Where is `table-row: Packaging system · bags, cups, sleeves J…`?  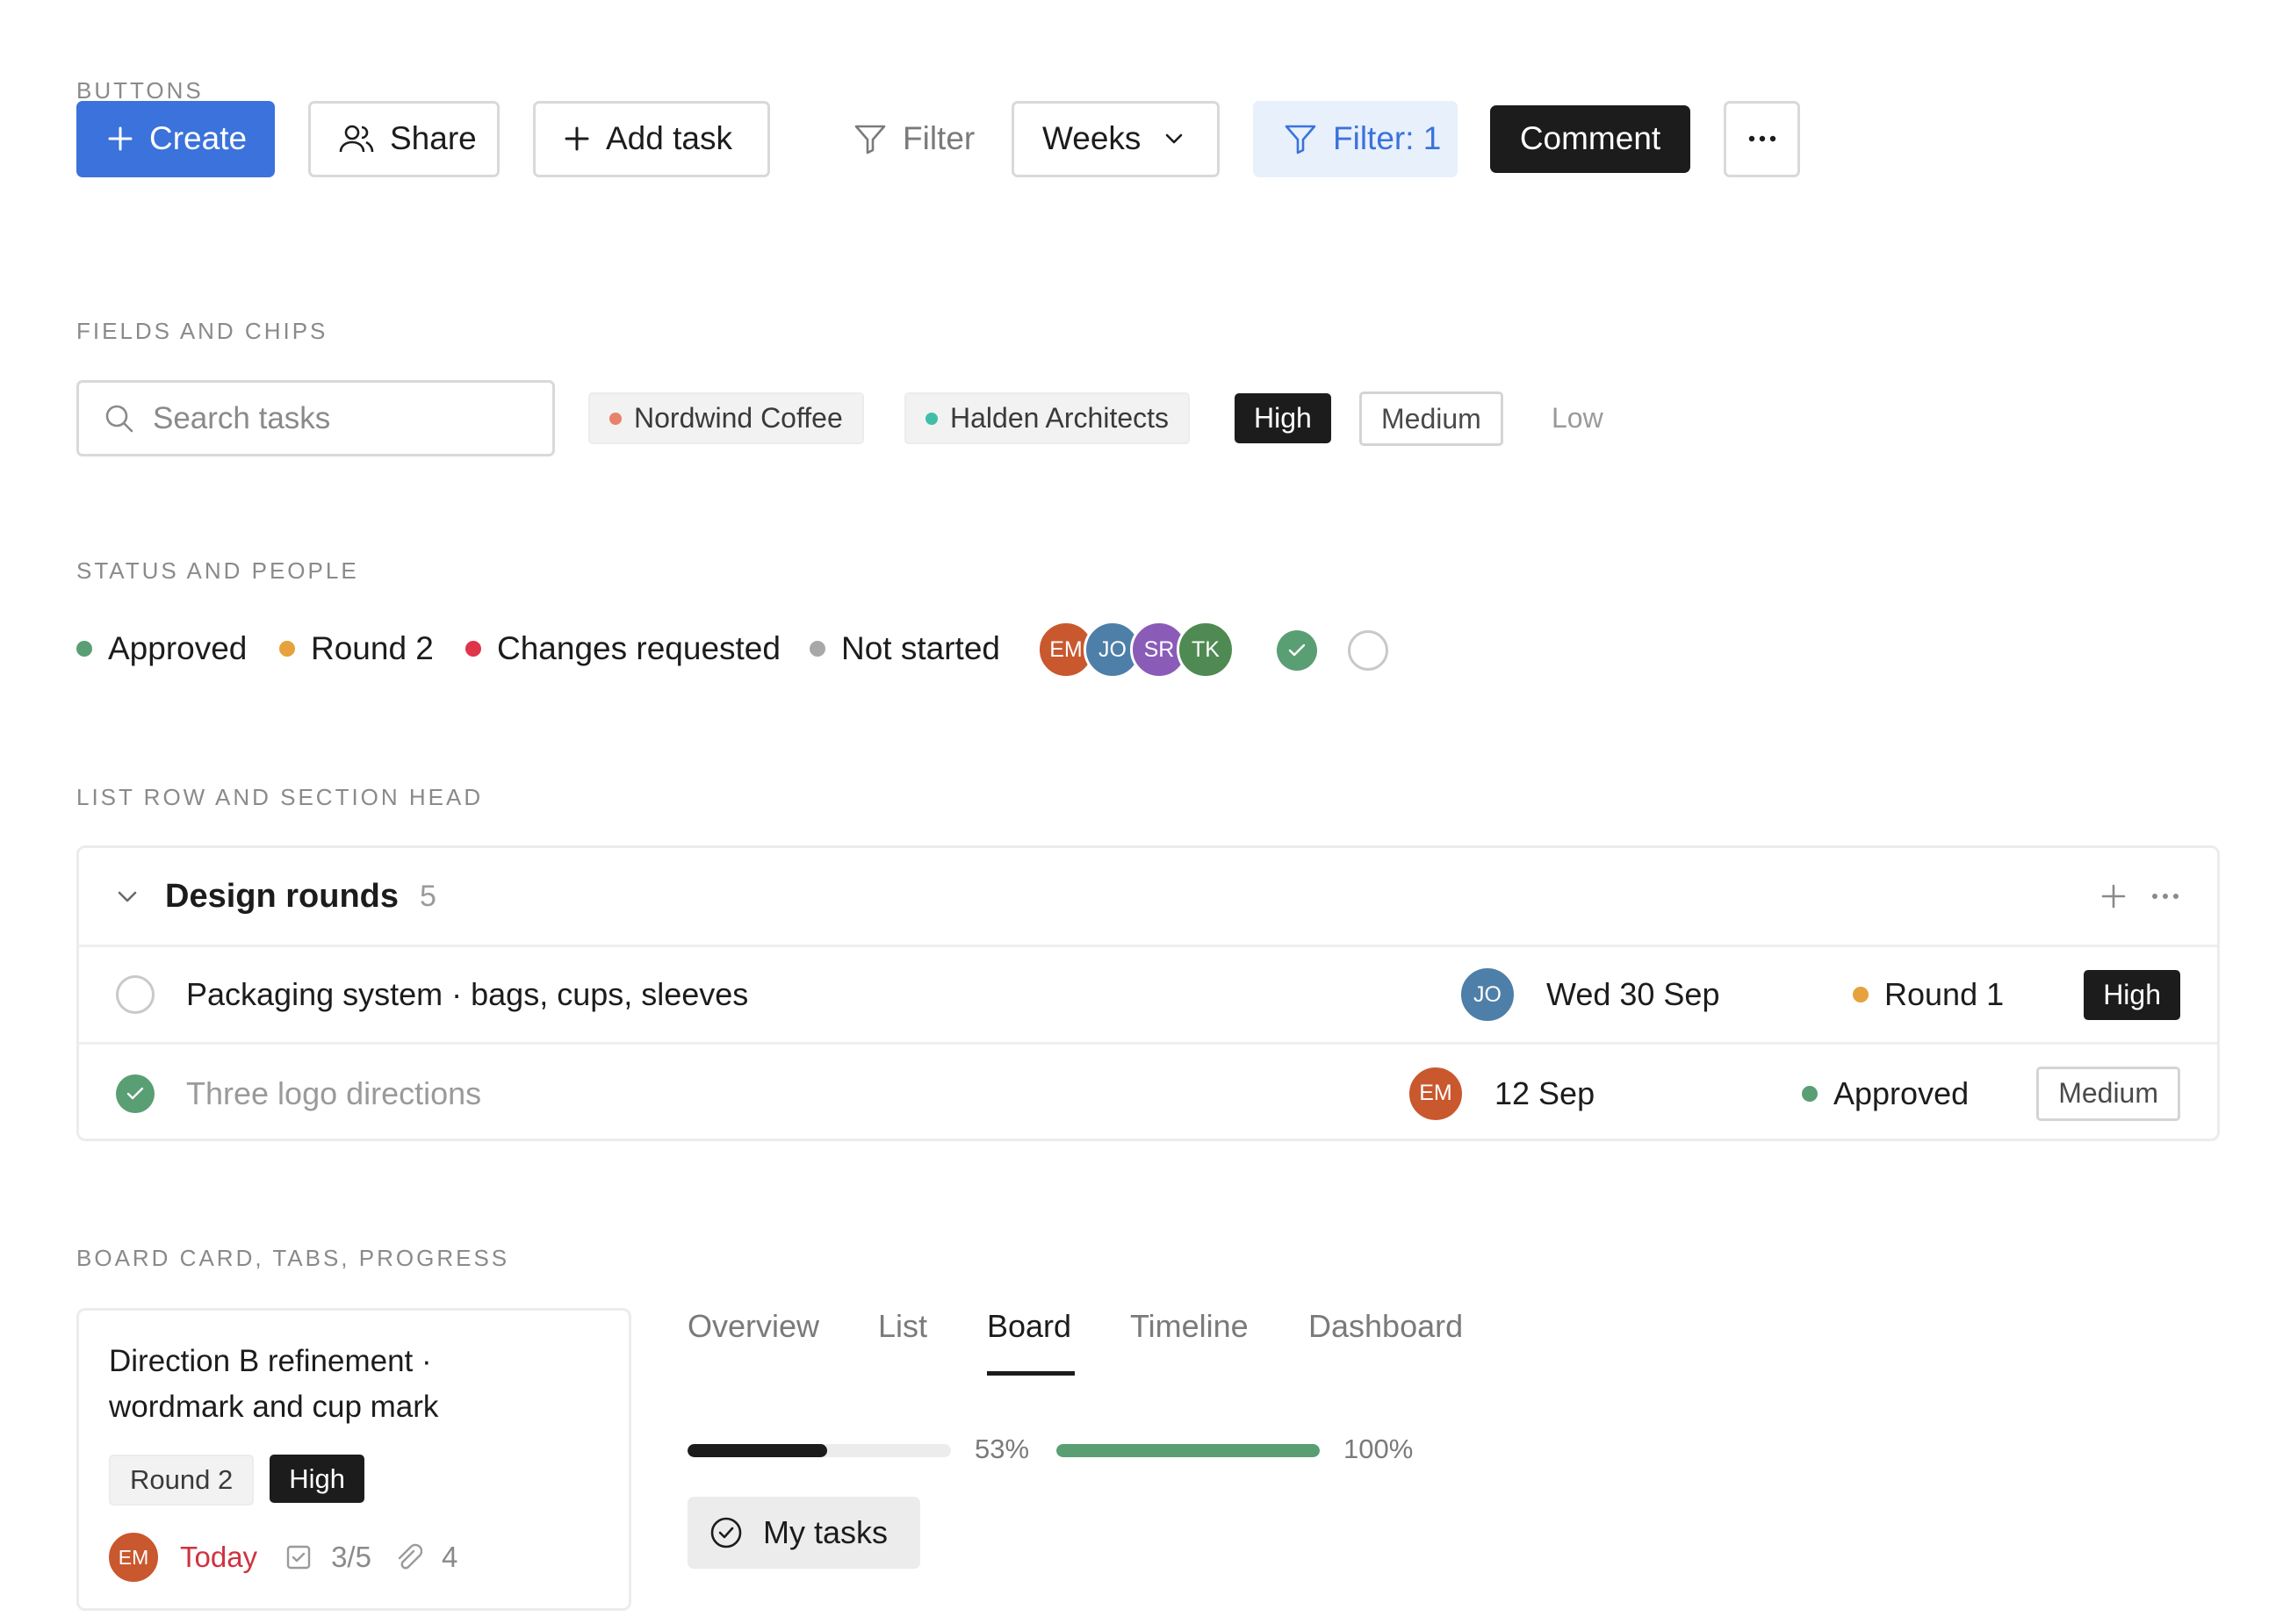
table-row: Packaging system · bags, cups, sleeves J… is located at coordinates (1148, 996).